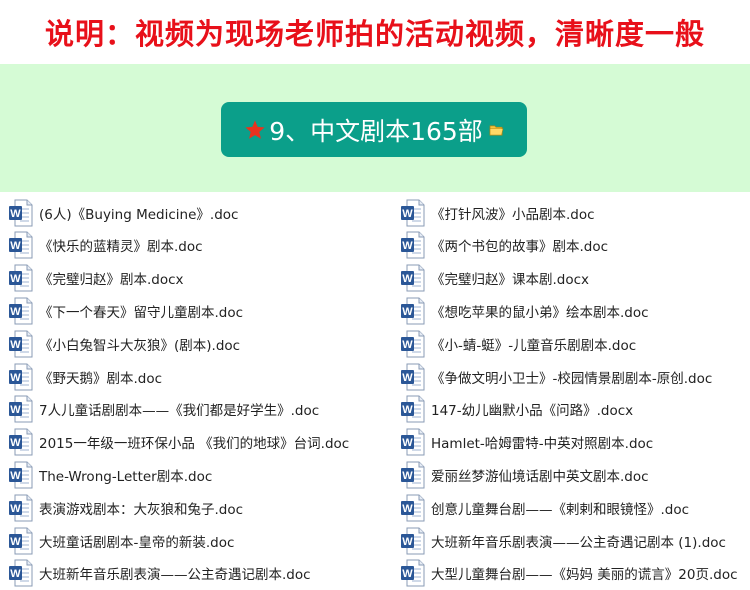  What do you see at coordinates (141, 312) in the screenshot?
I see `file-name: 《下一个春天》留守儿童剧本.doc` at bounding box center [141, 312].